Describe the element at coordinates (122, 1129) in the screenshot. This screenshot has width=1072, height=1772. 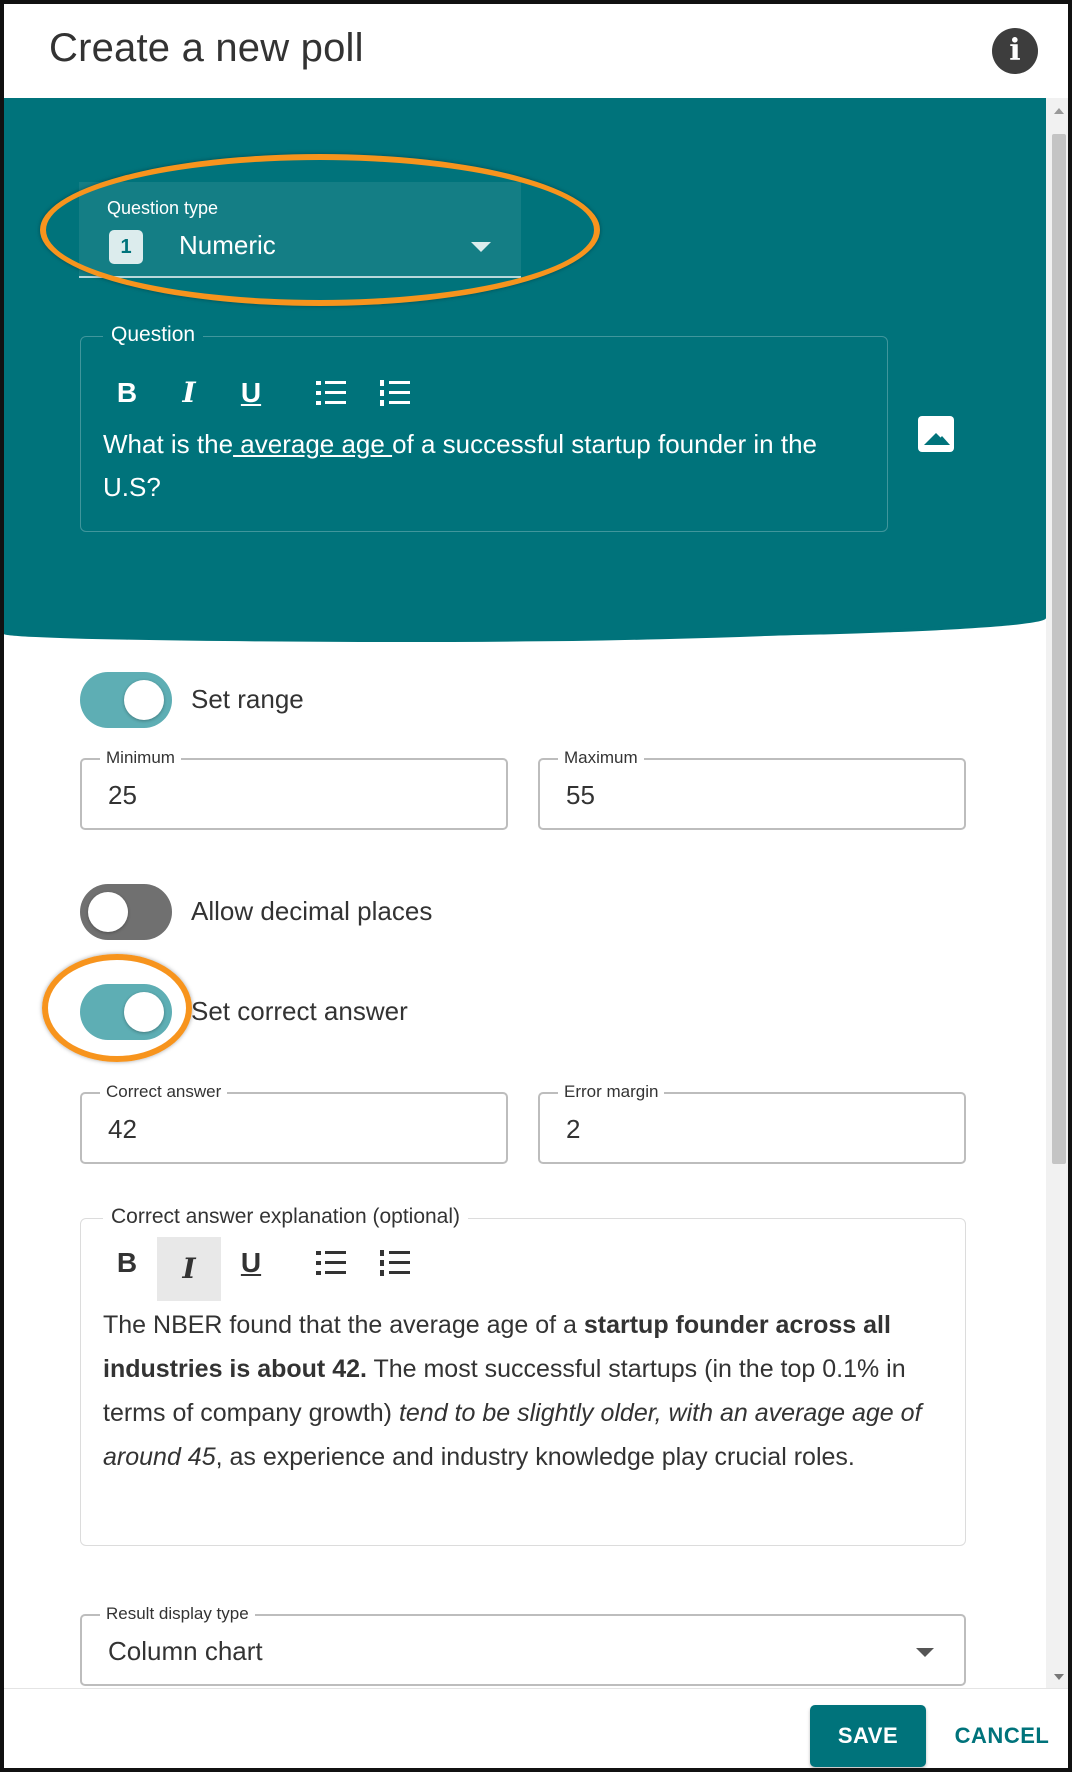
I see `correct-answer-value: 42` at that location.